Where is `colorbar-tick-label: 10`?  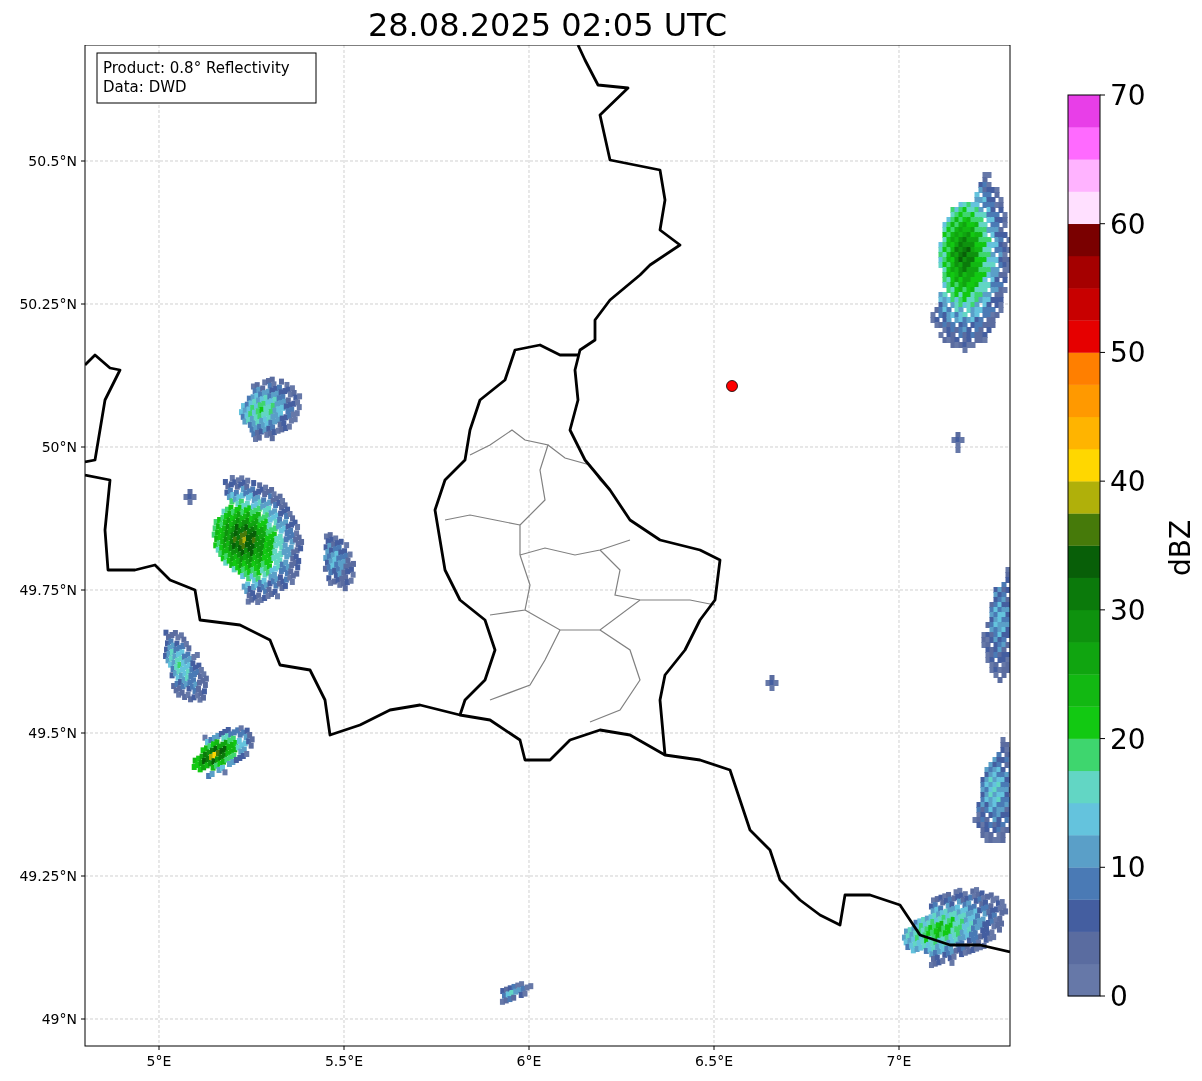
colorbar-tick-label: 10 is located at coordinates (1128, 868).